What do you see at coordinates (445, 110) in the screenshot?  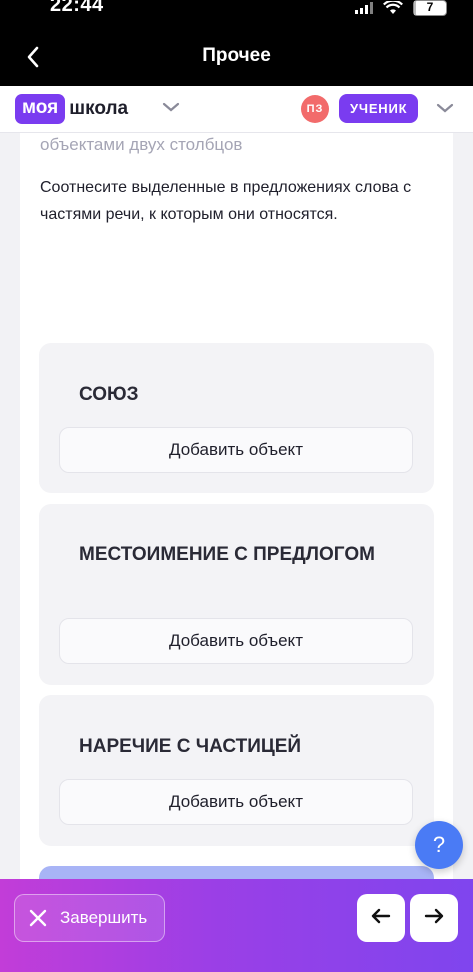 I see `role-chevron-down-icon` at bounding box center [445, 110].